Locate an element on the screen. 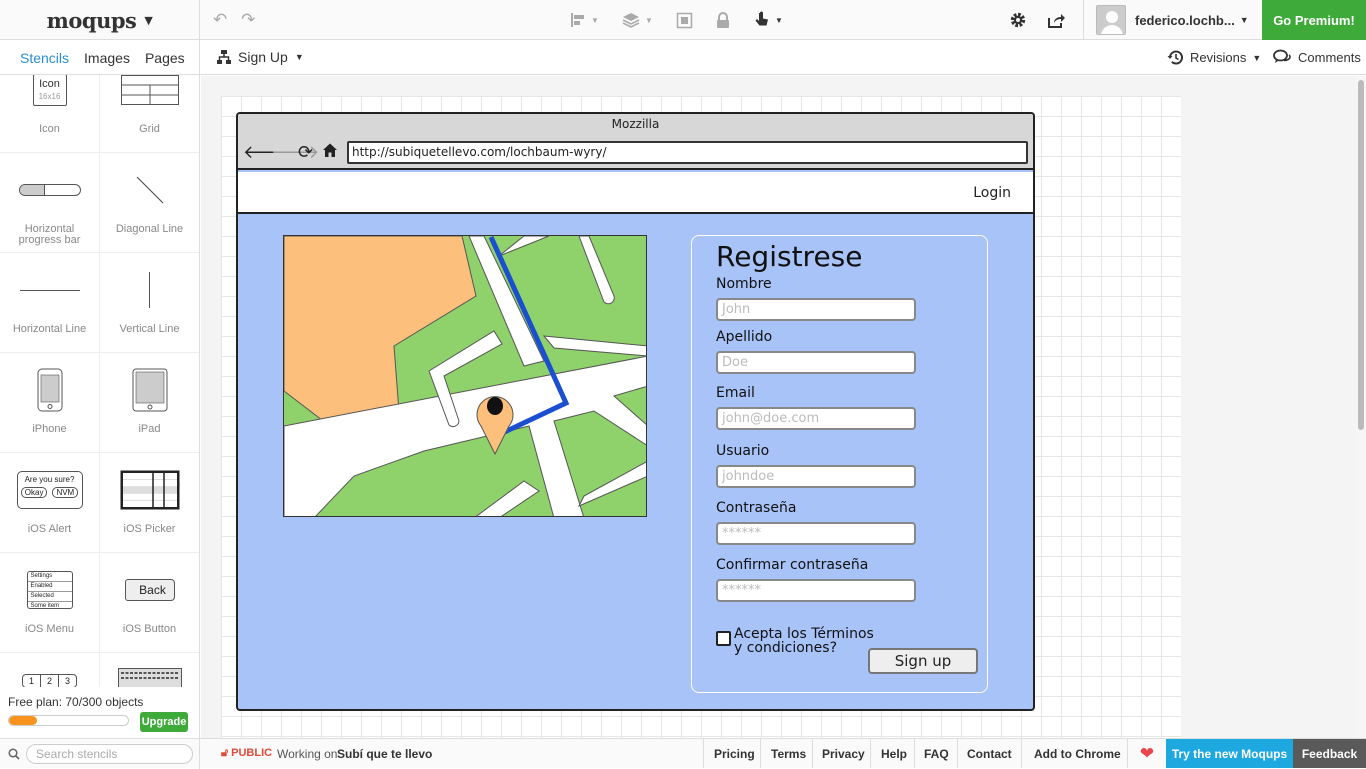  vertical-line-preview is located at coordinates (149, 290).